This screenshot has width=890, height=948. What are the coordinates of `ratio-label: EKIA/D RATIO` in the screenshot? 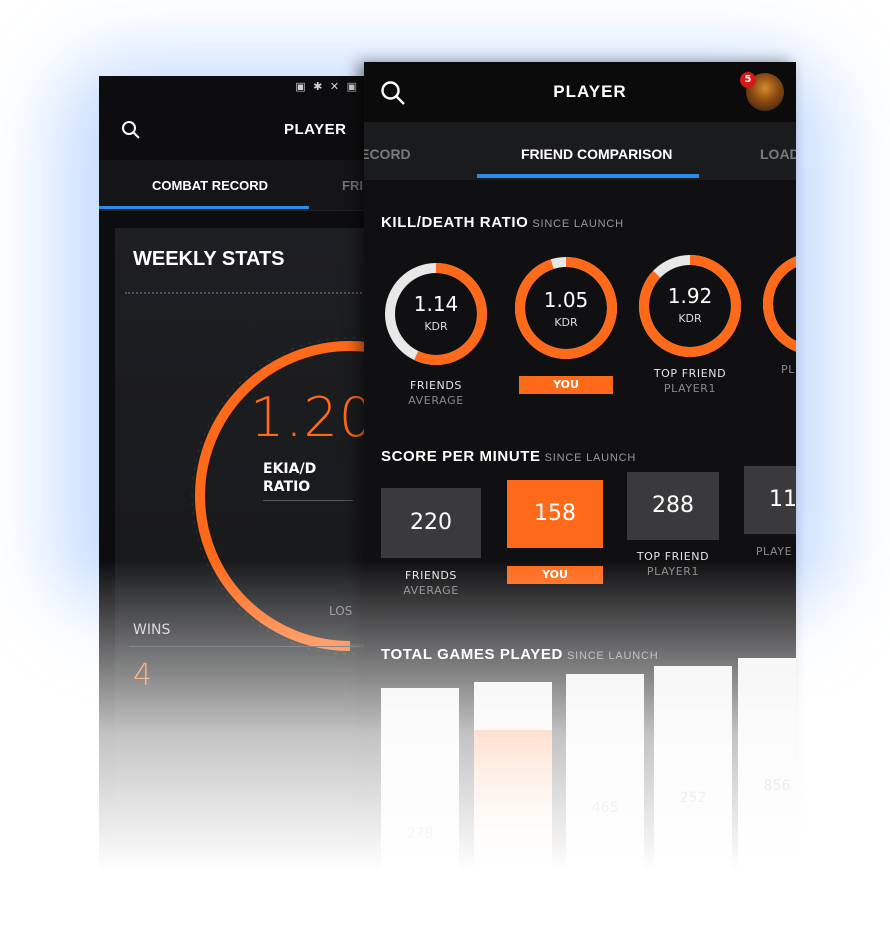 It's located at (289, 478).